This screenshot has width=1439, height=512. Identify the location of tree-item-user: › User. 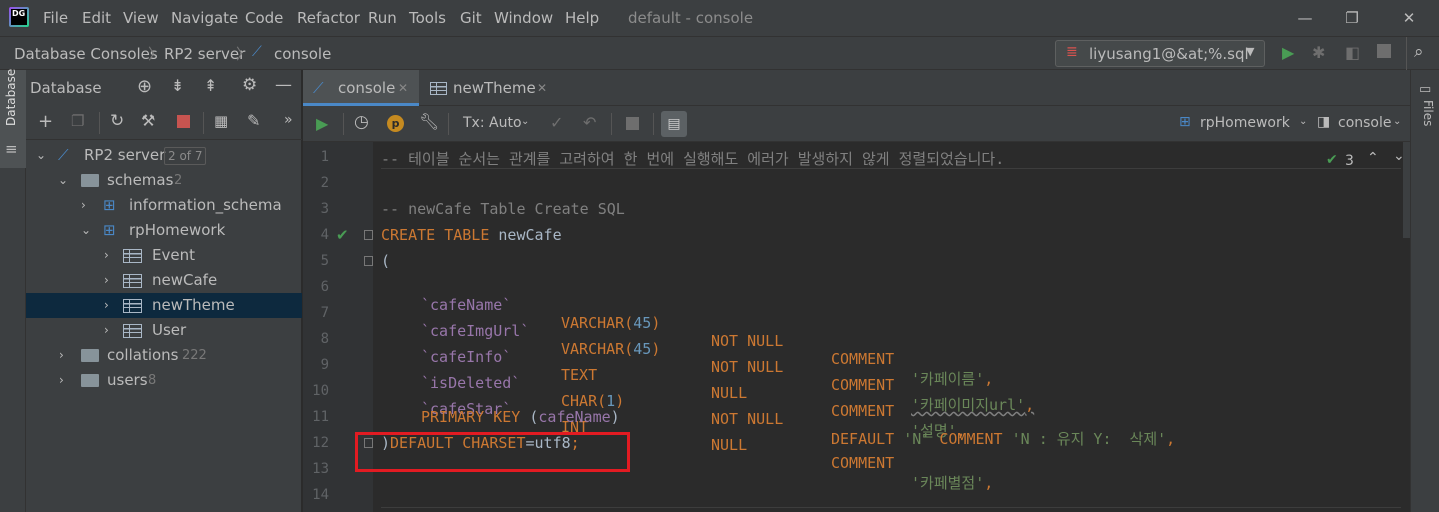
(164, 330).